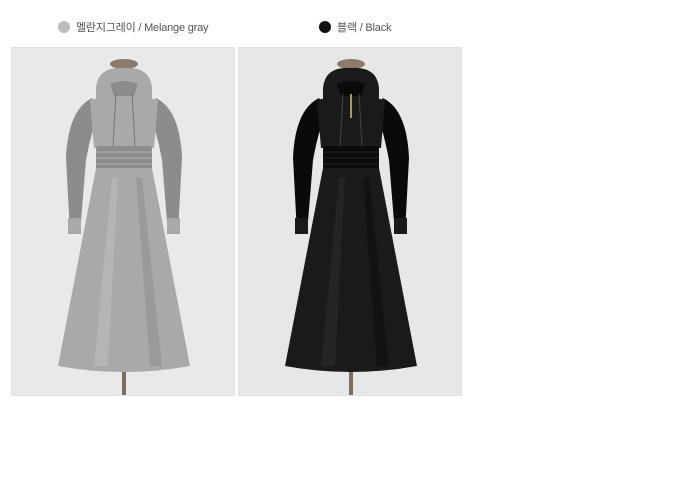  Describe the element at coordinates (142, 28) in the screenshot. I see `color-name: 멜란지그레이 / Melange gray` at that location.